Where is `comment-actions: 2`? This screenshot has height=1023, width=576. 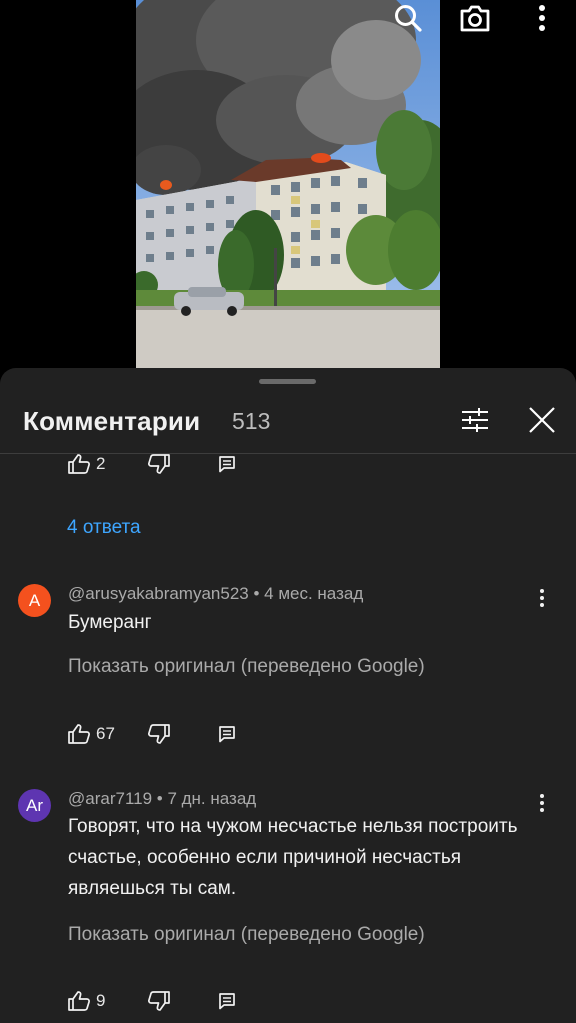
comment-actions: 2 is located at coordinates (158, 465).